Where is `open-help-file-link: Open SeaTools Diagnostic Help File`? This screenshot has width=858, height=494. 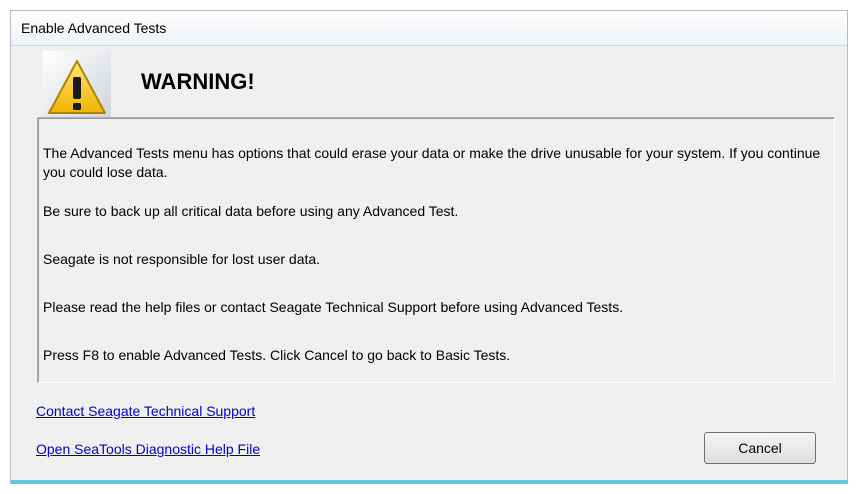
open-help-file-link: Open SeaTools Diagnostic Help File is located at coordinates (148, 449).